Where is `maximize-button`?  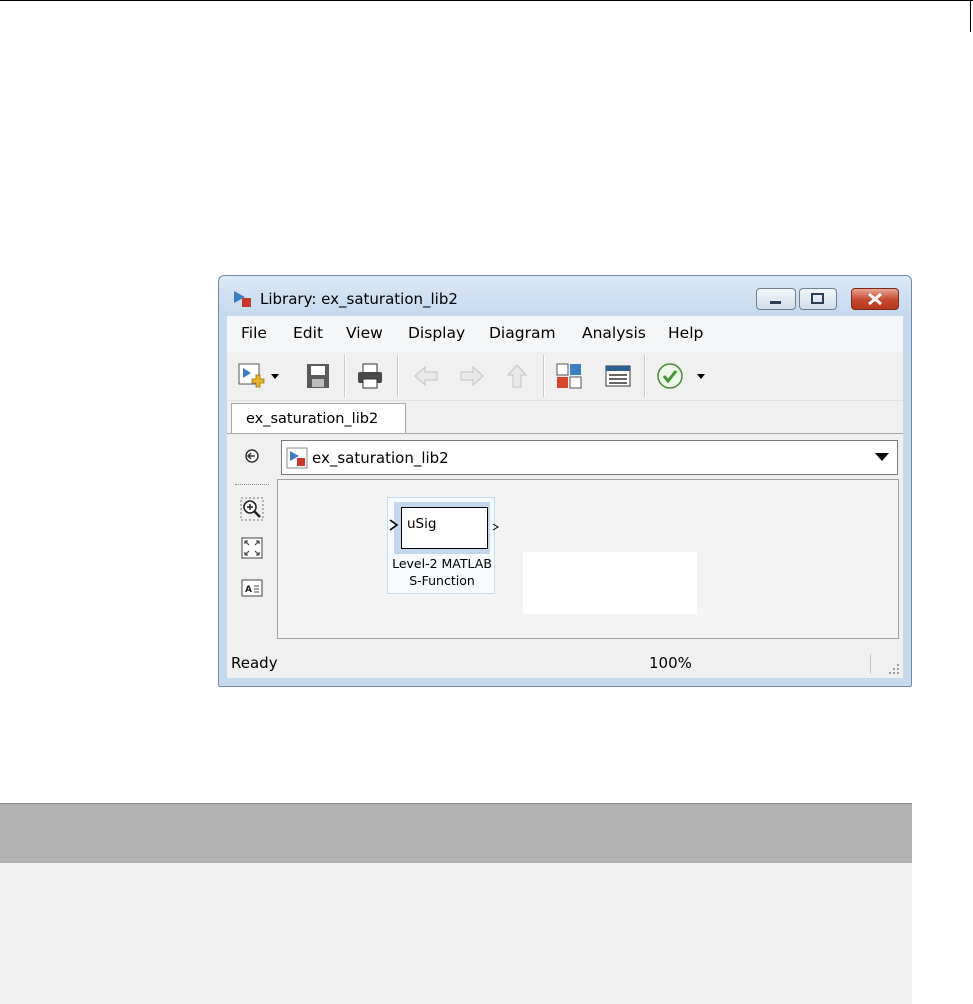
maximize-button is located at coordinates (818, 299).